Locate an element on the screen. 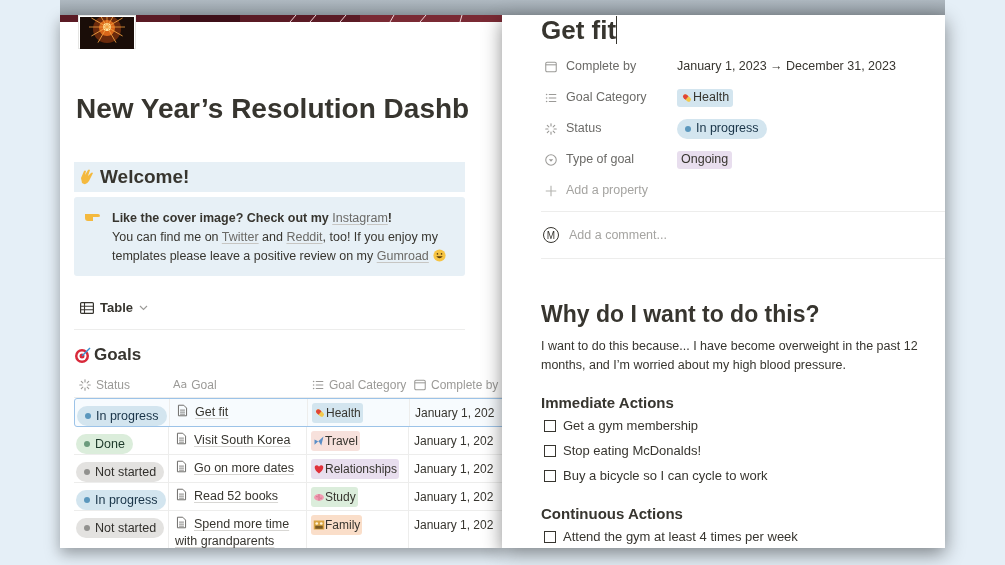 Image resolution: width=1005 pixels, height=565 pixels. category-tag: Health is located at coordinates (337, 413).